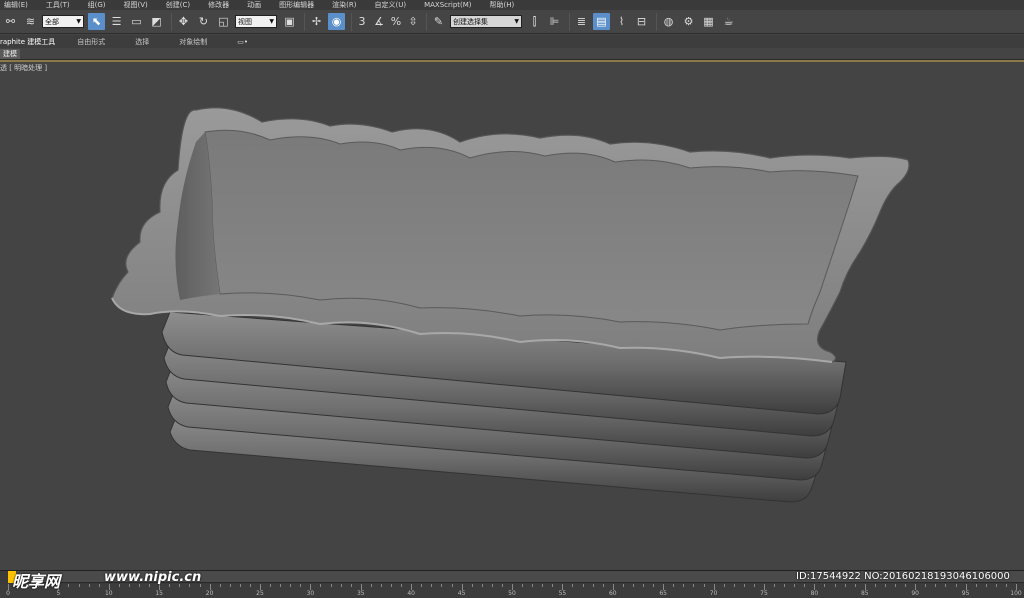 This screenshot has height=598, width=1024. What do you see at coordinates (256, 21) in the screenshot?
I see `reference-coord-dropdown: 视图 ▼` at bounding box center [256, 21].